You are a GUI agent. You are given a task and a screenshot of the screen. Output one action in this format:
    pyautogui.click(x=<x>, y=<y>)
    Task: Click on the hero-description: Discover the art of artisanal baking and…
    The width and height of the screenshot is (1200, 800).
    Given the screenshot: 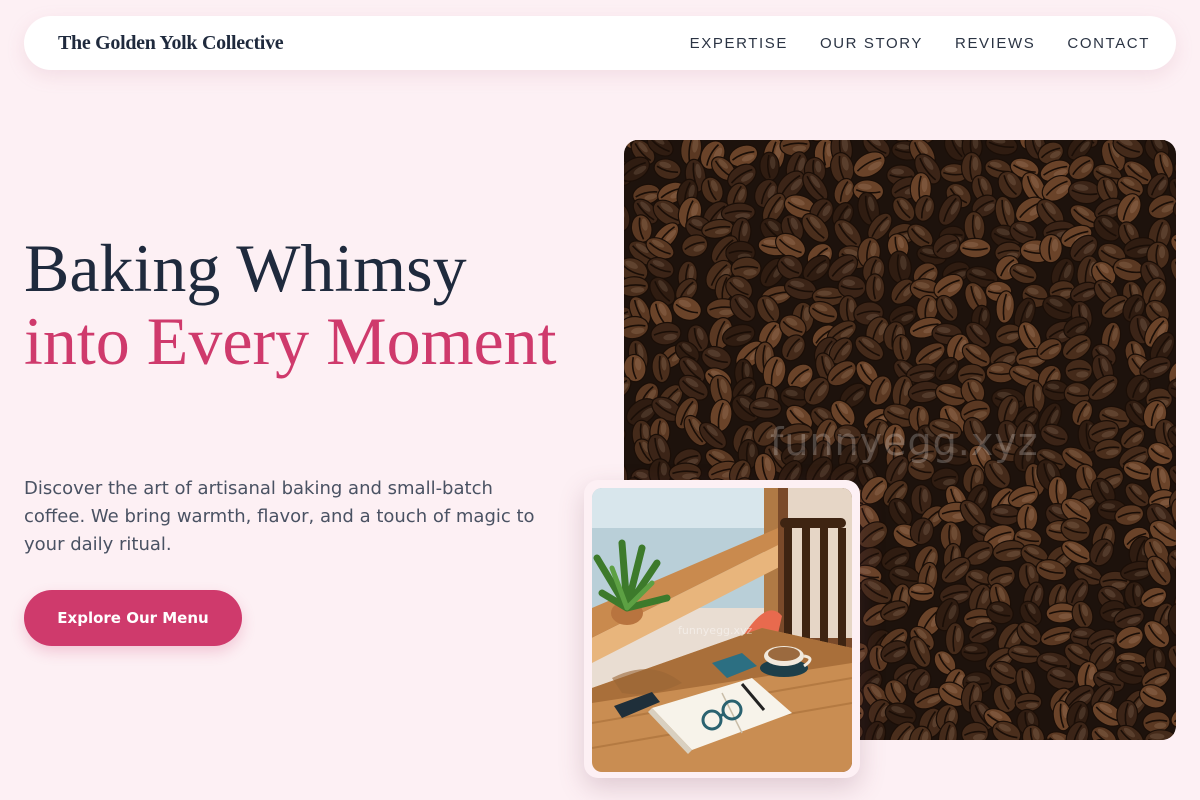 What is the action you would take?
    pyautogui.click(x=279, y=516)
    